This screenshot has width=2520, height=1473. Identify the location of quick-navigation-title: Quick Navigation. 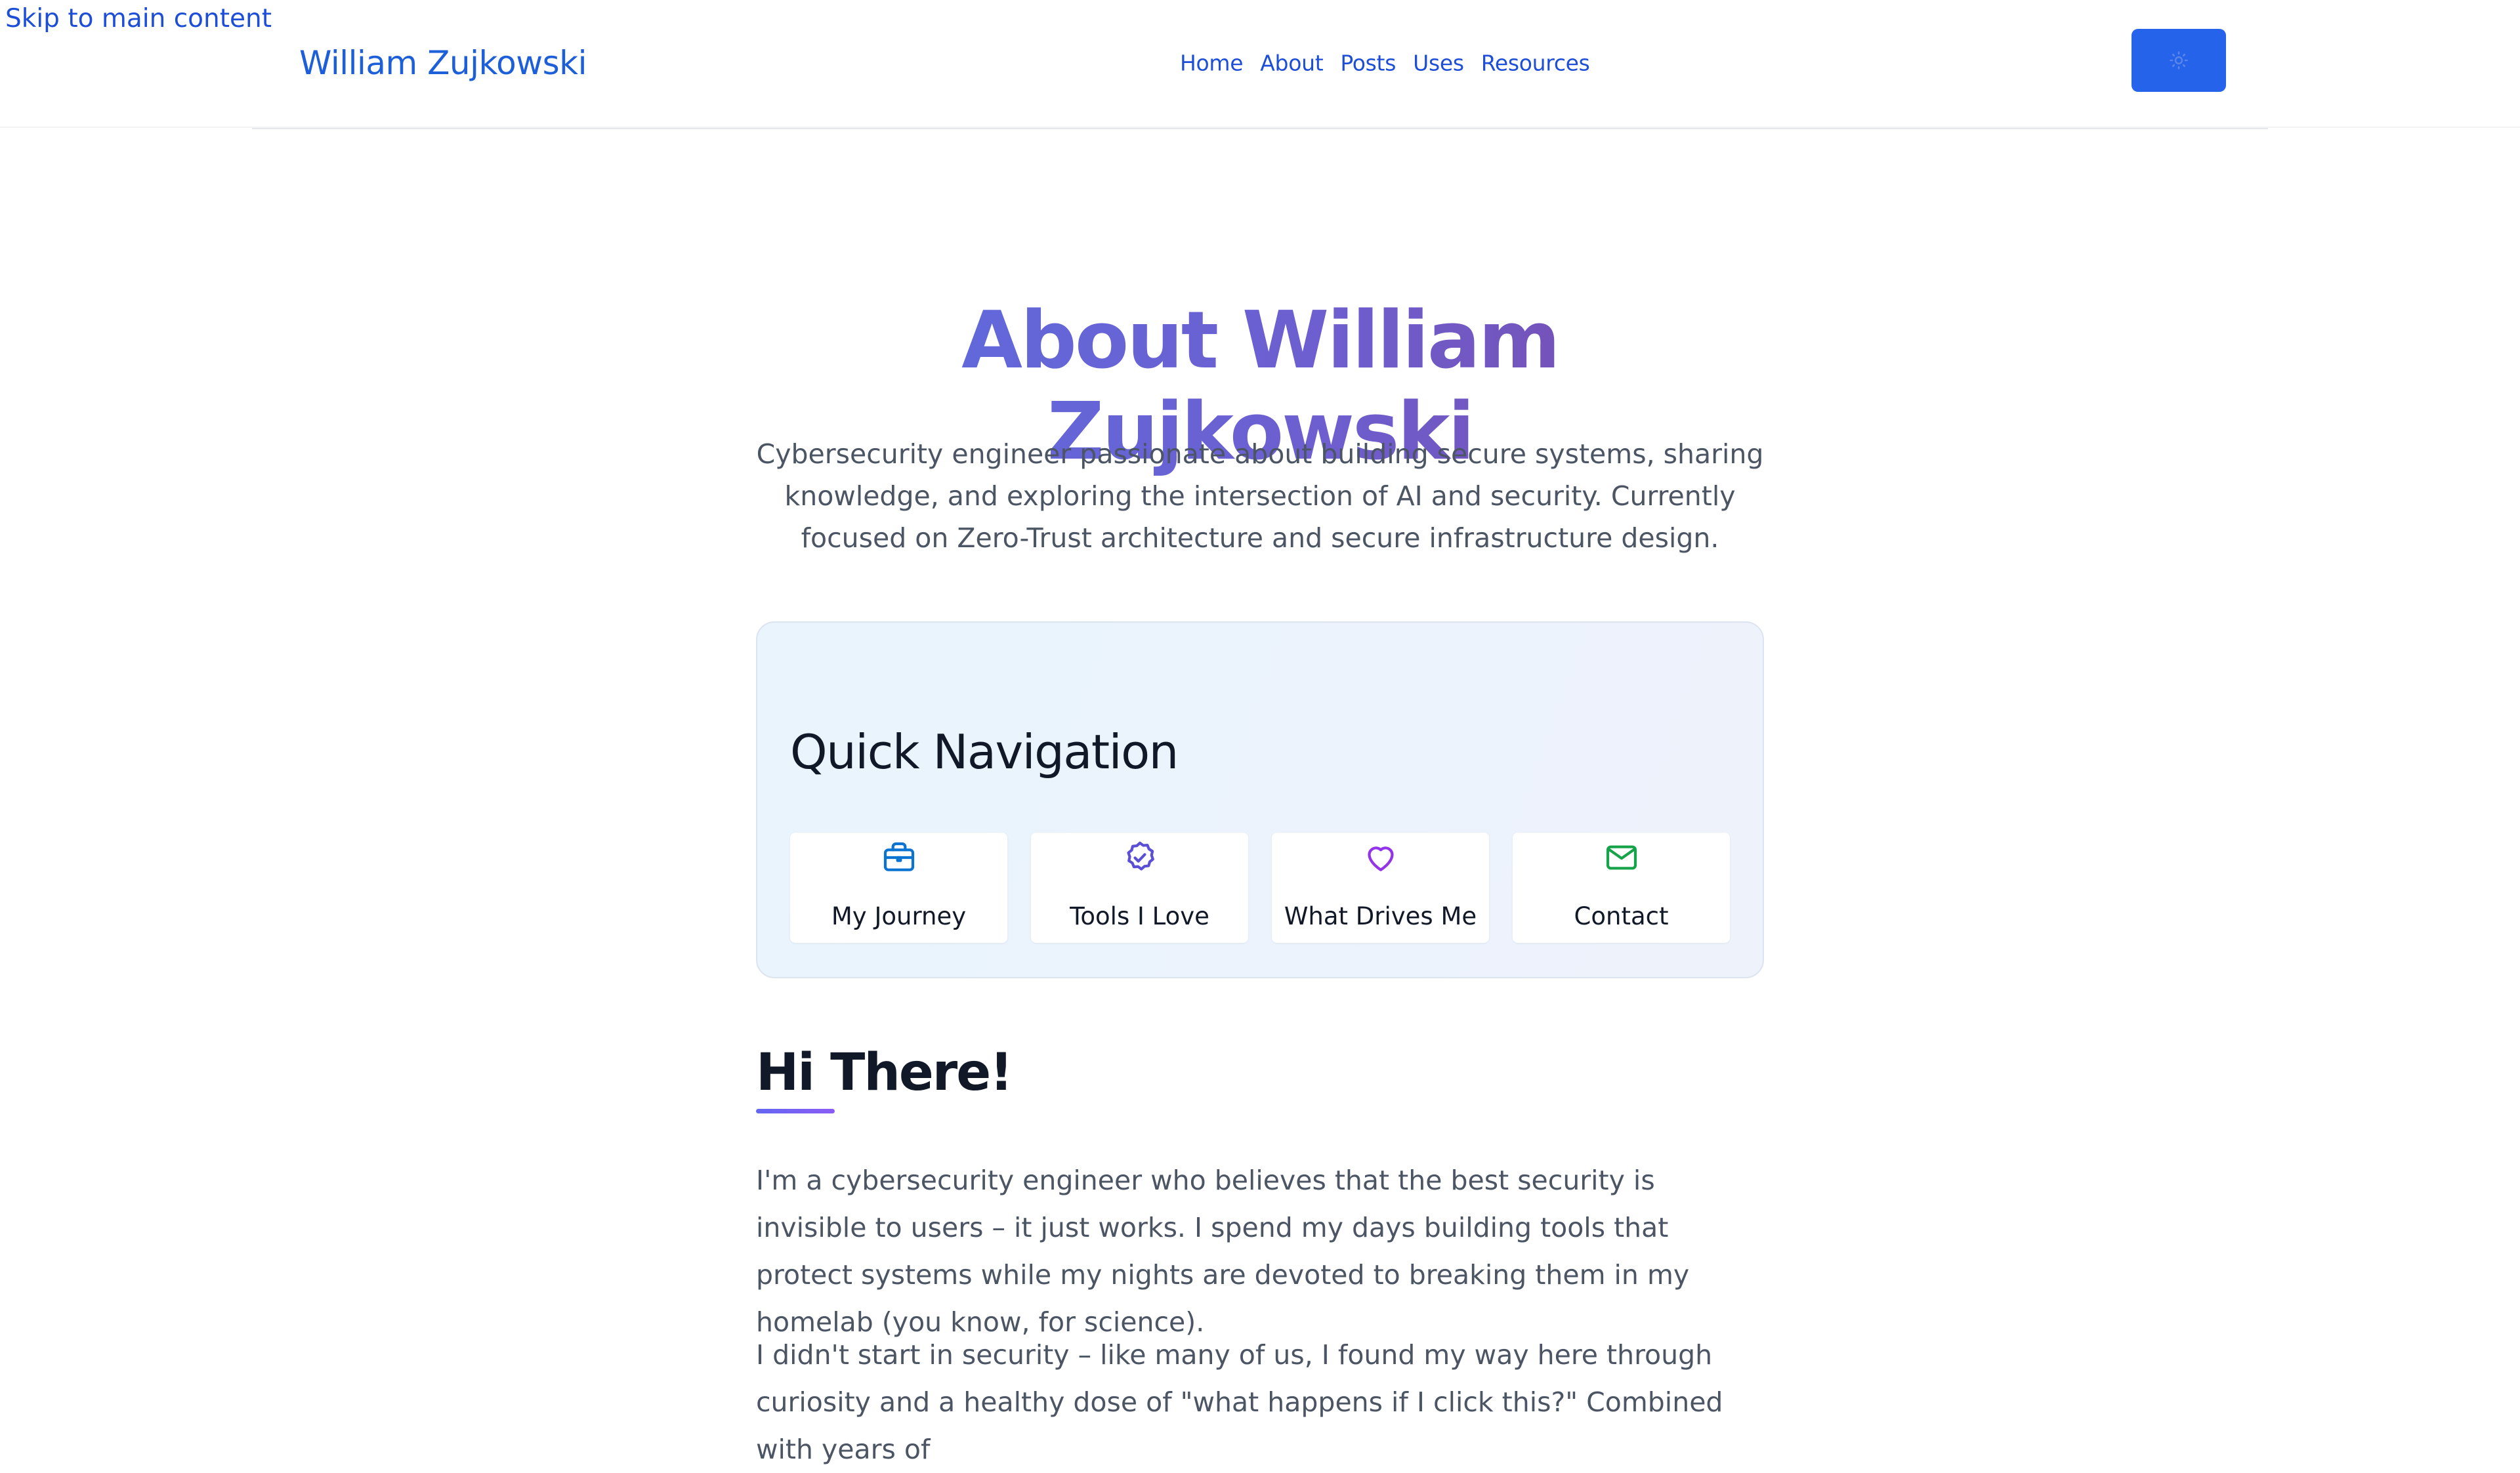
(984, 751).